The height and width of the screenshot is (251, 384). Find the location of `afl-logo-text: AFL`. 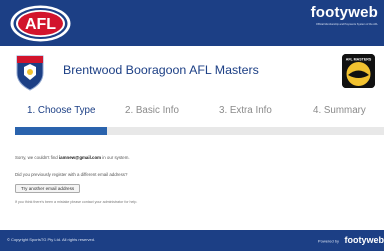

afl-logo-text: AFL is located at coordinates (40, 24).